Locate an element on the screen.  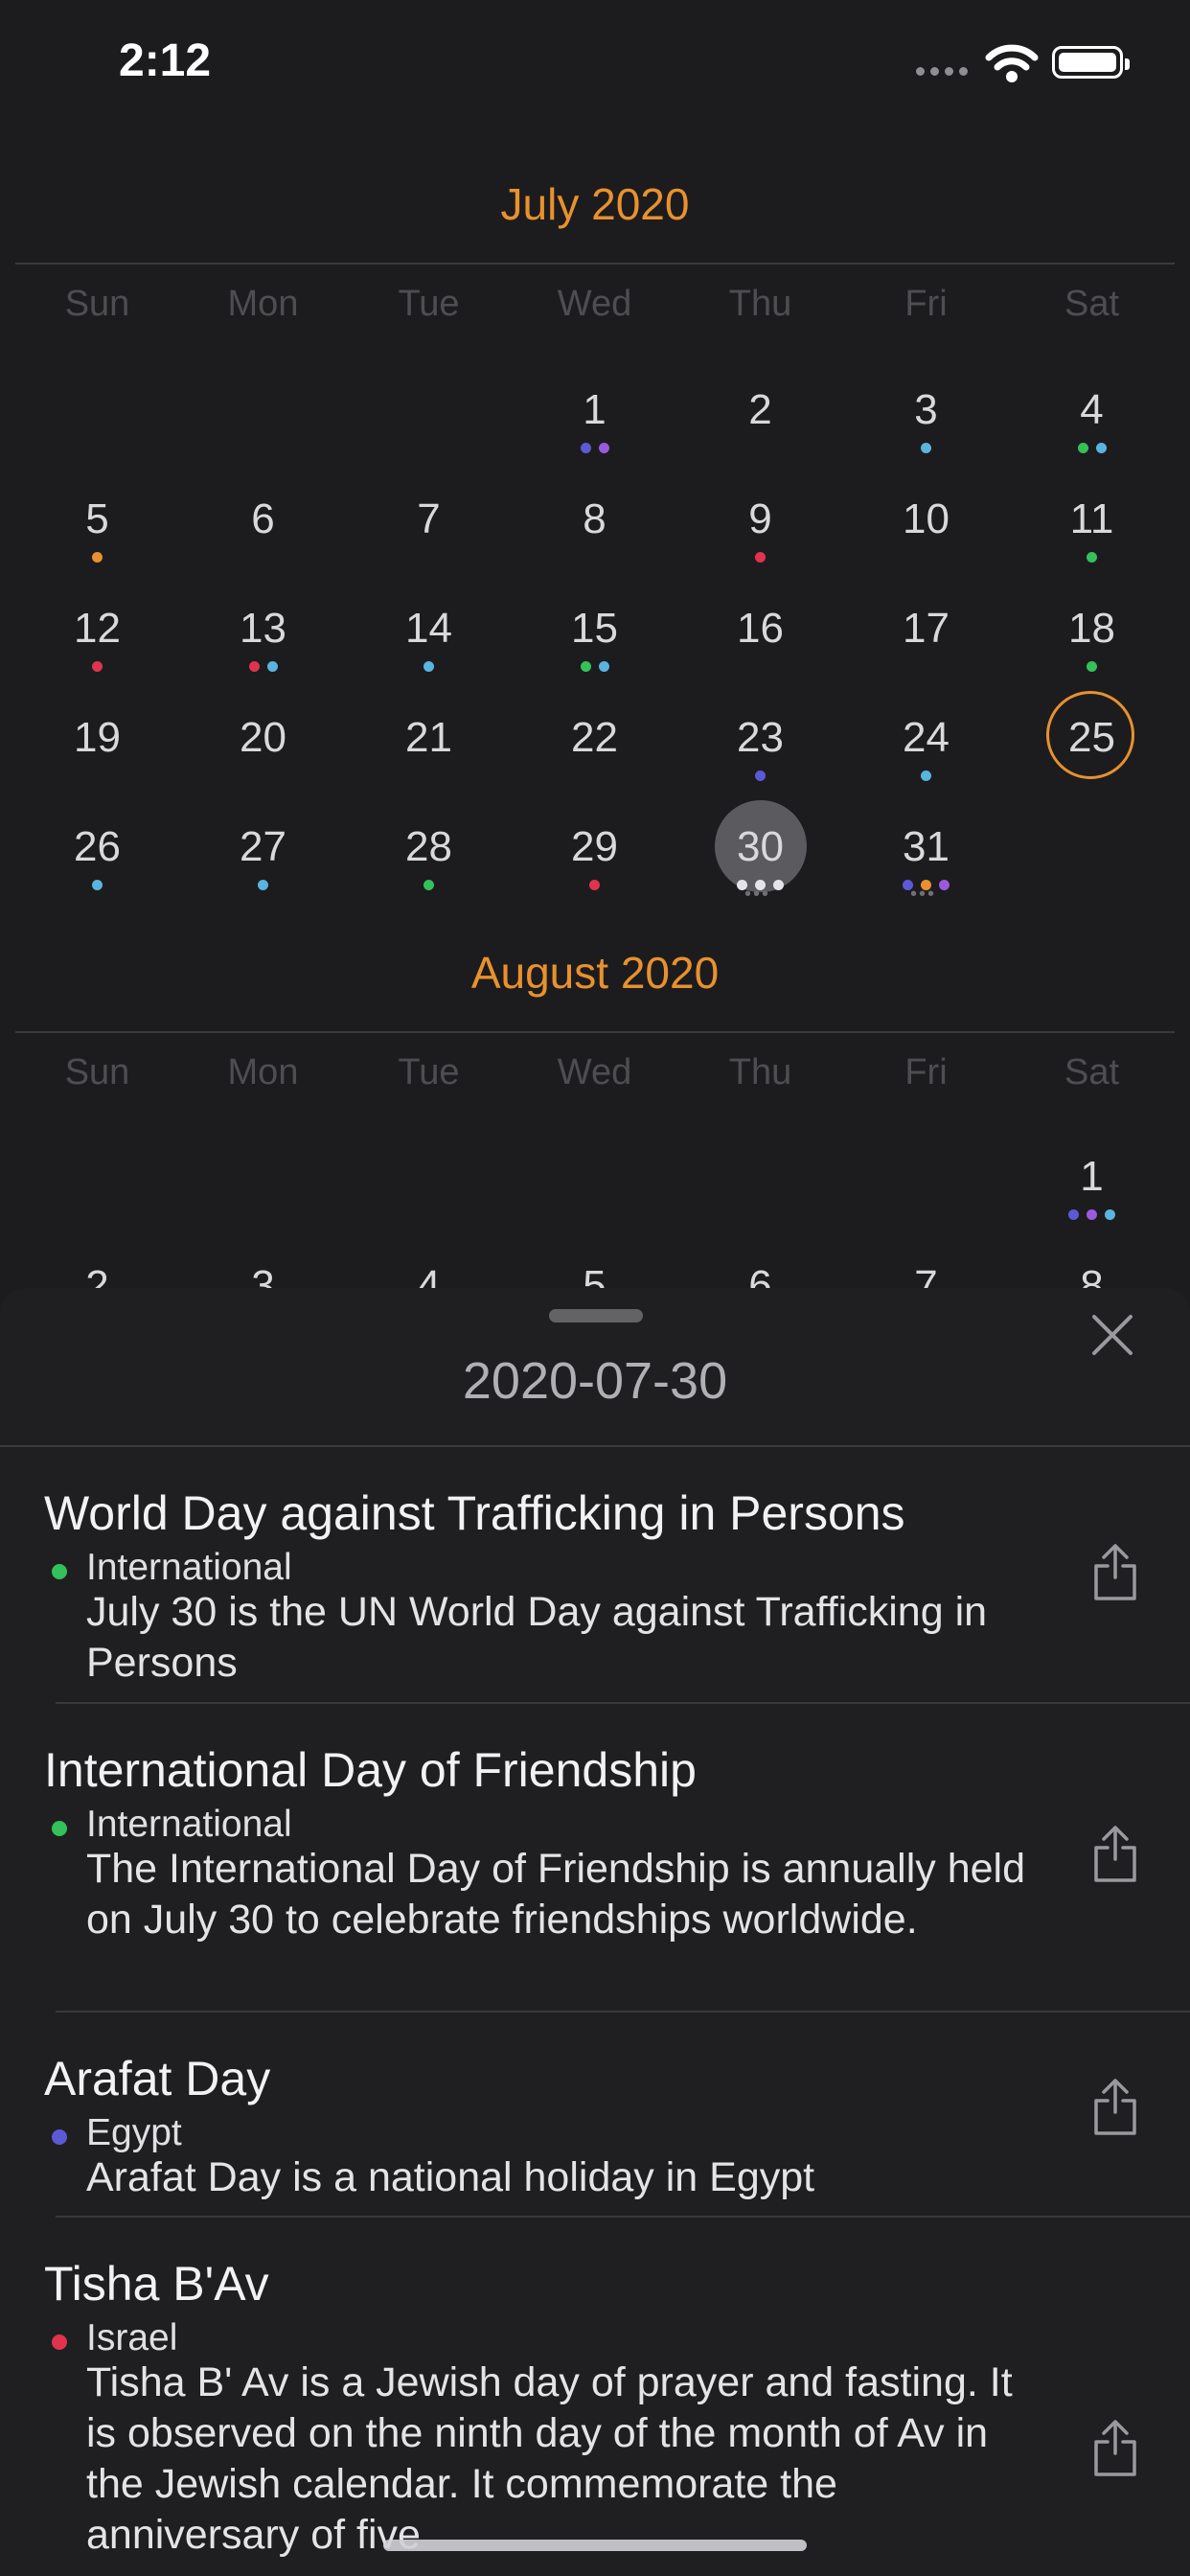
day-cell: 9 is located at coordinates (760, 545).